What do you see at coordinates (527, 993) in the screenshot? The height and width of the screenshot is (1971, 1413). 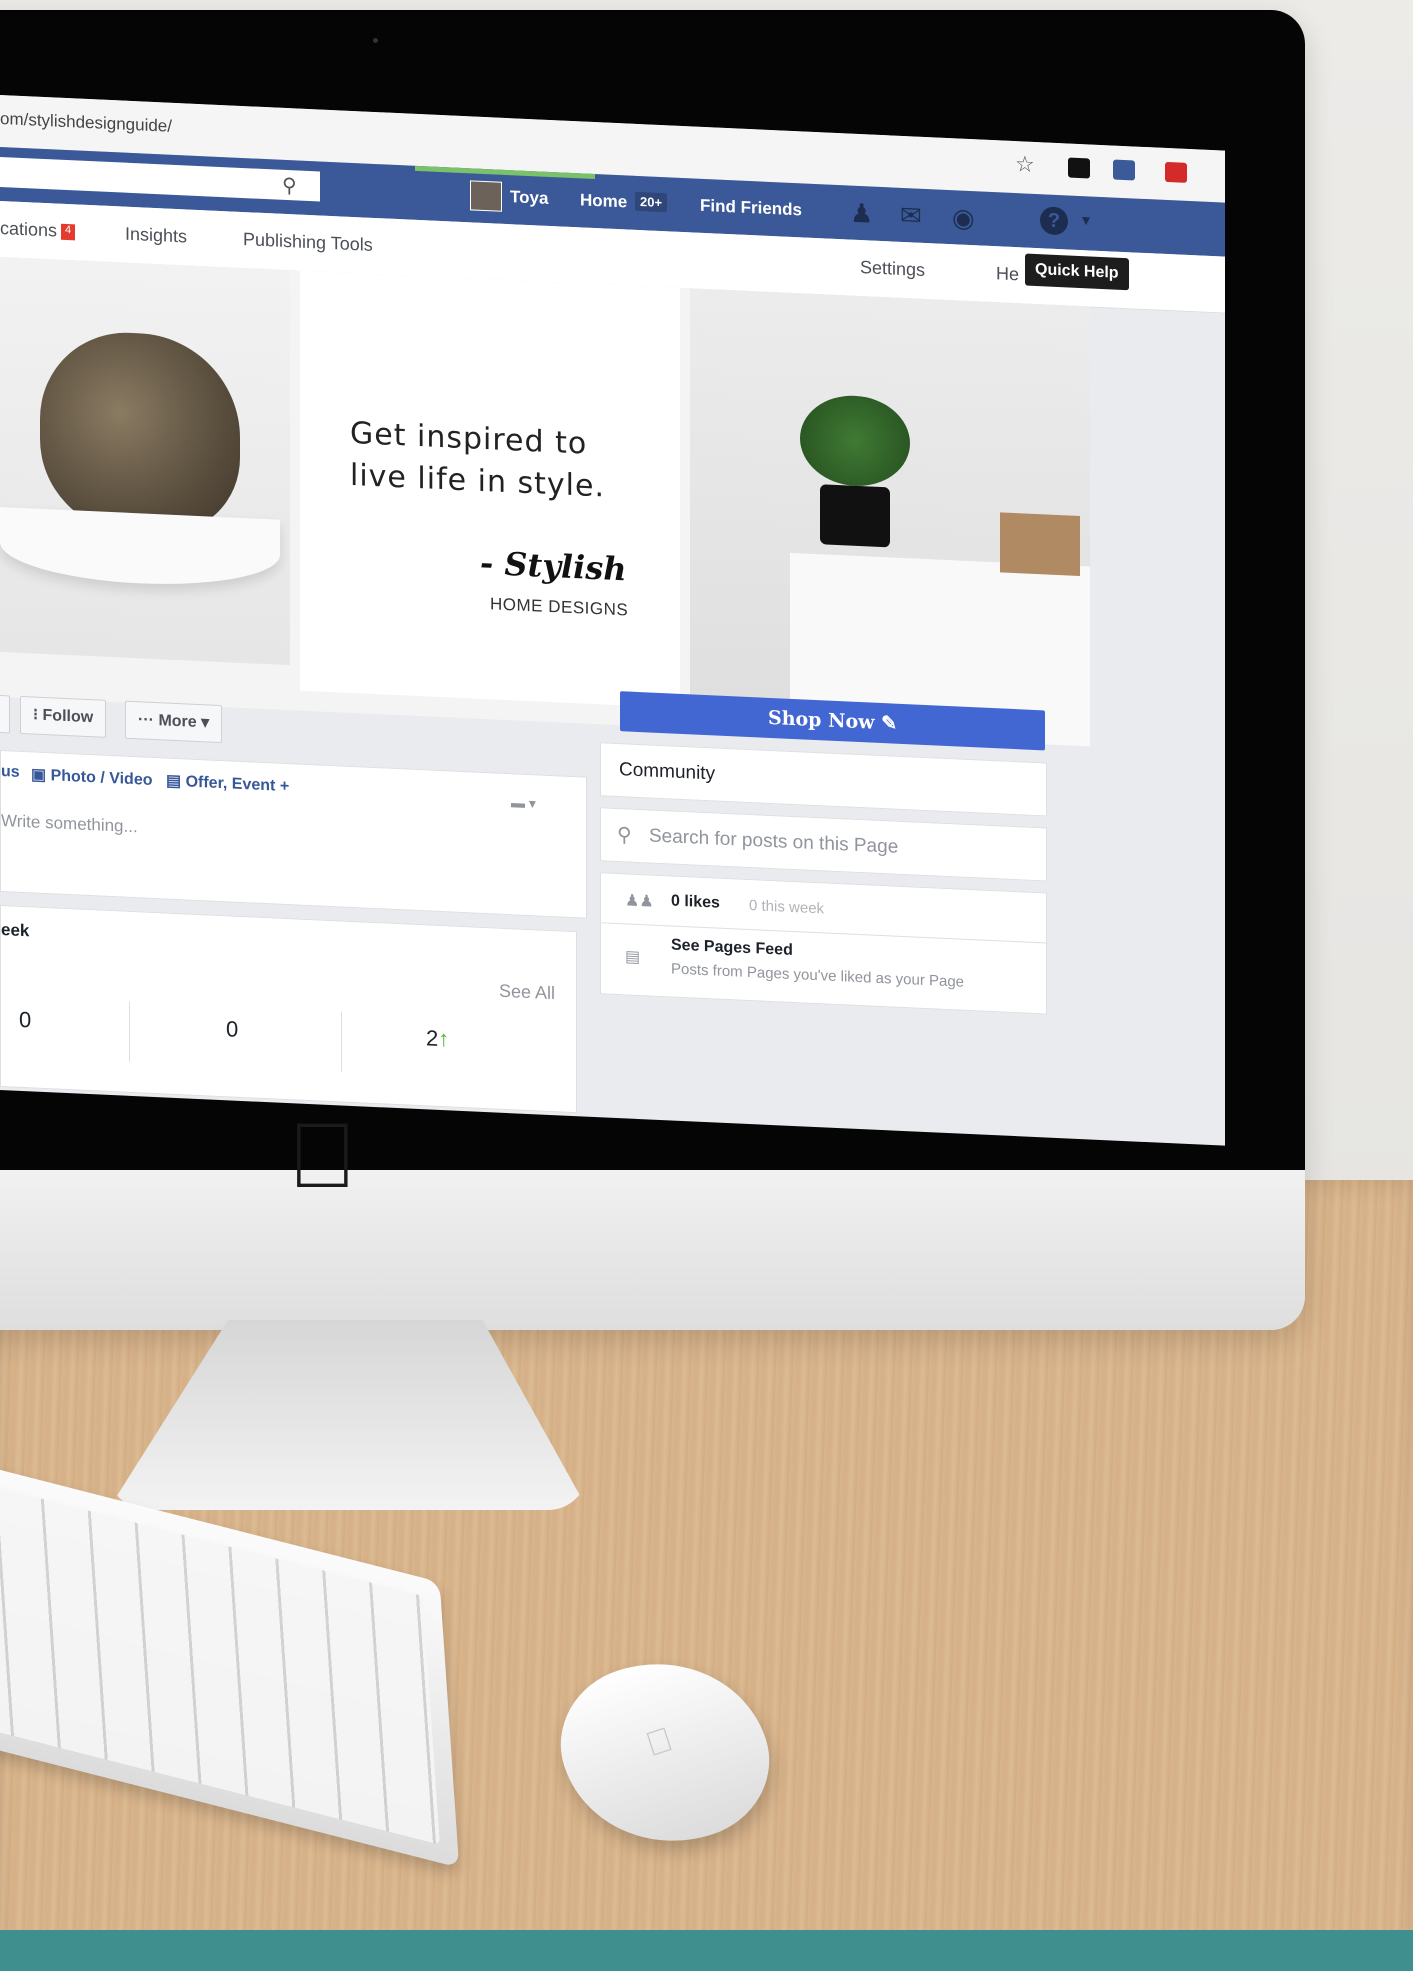 I see `see-all-link: See All` at bounding box center [527, 993].